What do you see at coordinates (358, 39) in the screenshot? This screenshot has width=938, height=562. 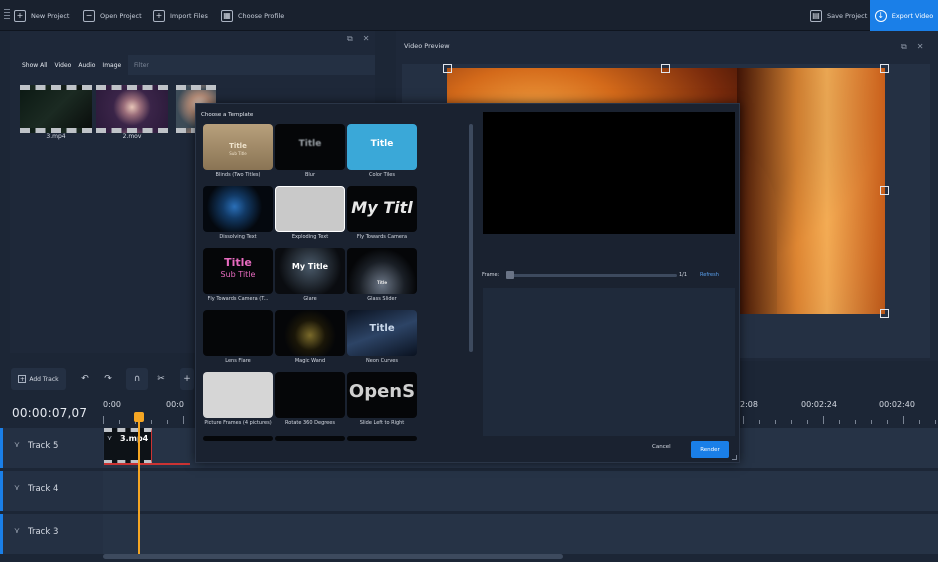 I see `media-window-controls: ⧉ ✕` at bounding box center [358, 39].